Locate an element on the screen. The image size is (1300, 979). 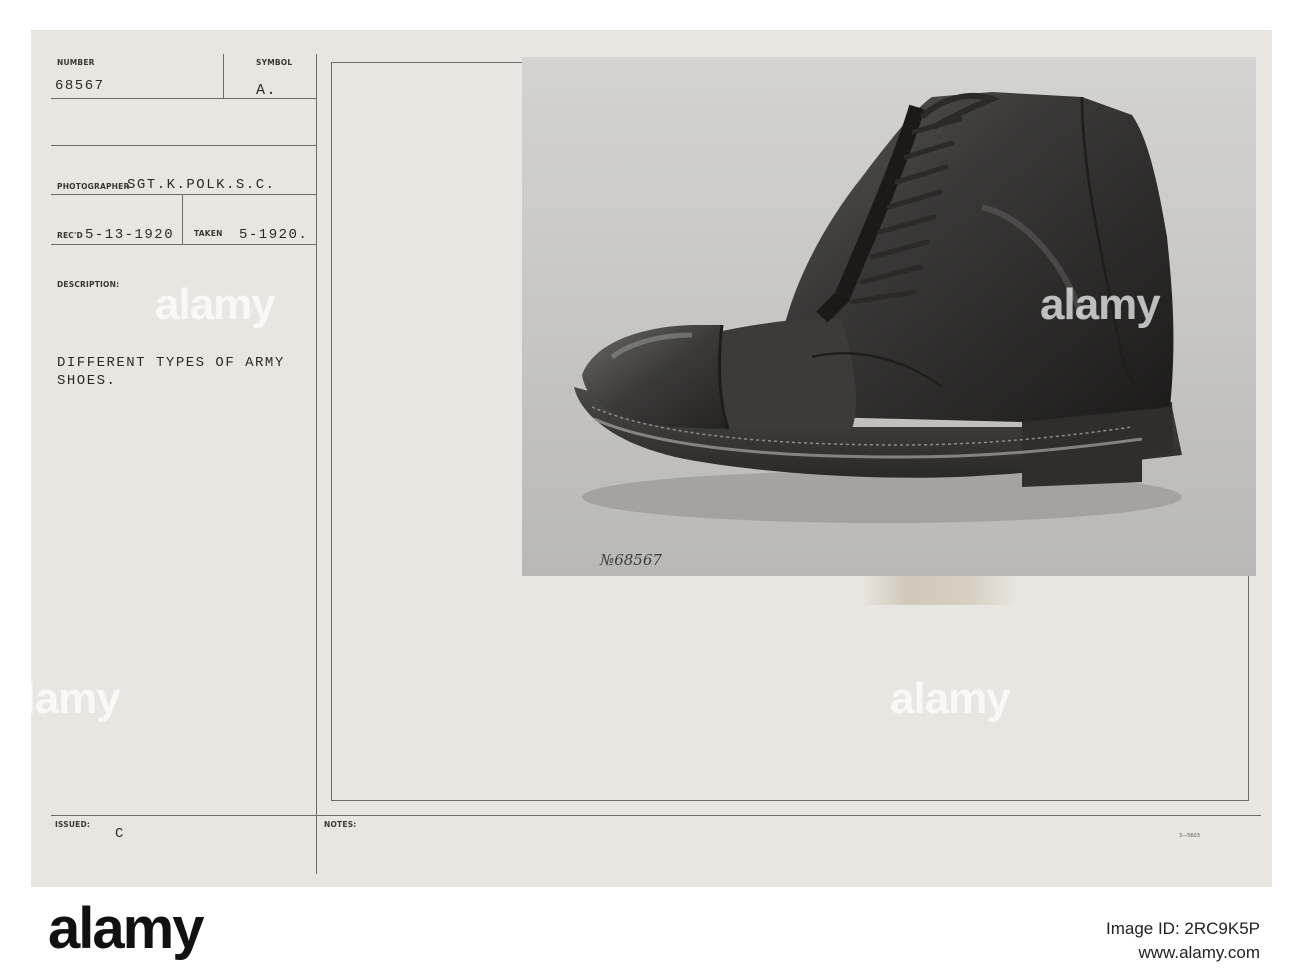
number-value: 68567 is located at coordinates (80, 86).